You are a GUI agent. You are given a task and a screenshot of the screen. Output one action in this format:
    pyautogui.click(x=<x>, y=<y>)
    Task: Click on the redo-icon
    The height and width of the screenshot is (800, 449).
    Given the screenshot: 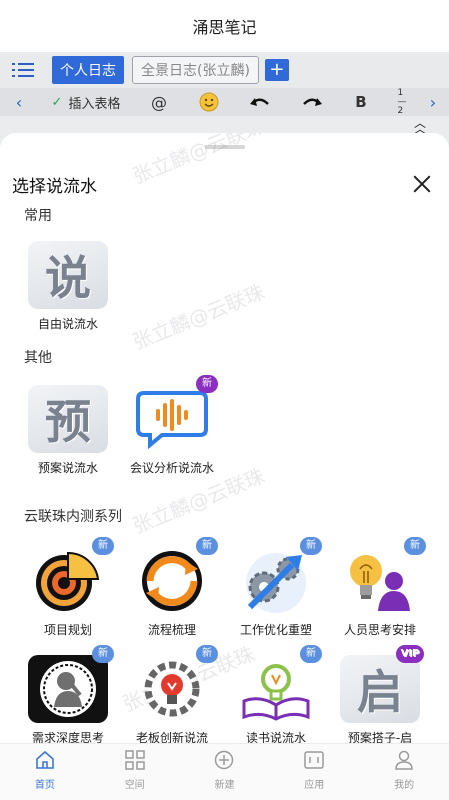 What is the action you would take?
    pyautogui.click(x=312, y=102)
    